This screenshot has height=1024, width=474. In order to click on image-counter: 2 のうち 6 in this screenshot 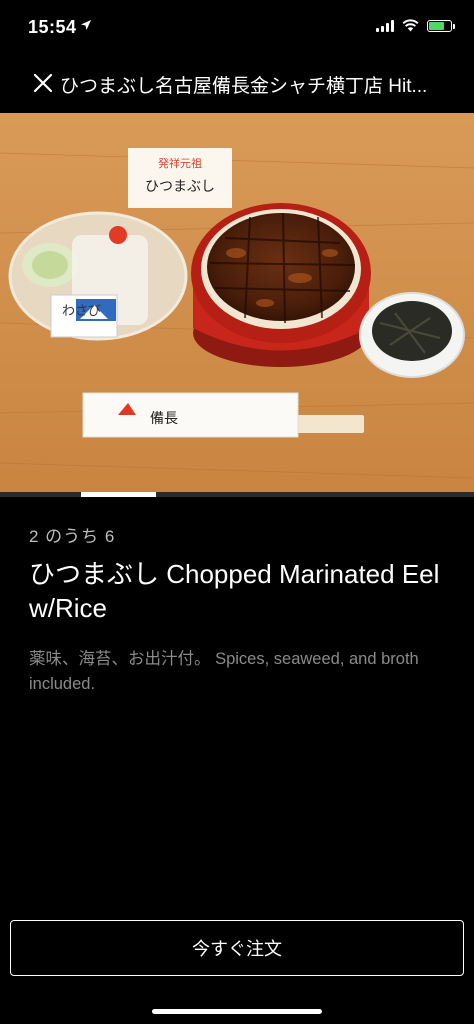, I will do `click(72, 536)`.